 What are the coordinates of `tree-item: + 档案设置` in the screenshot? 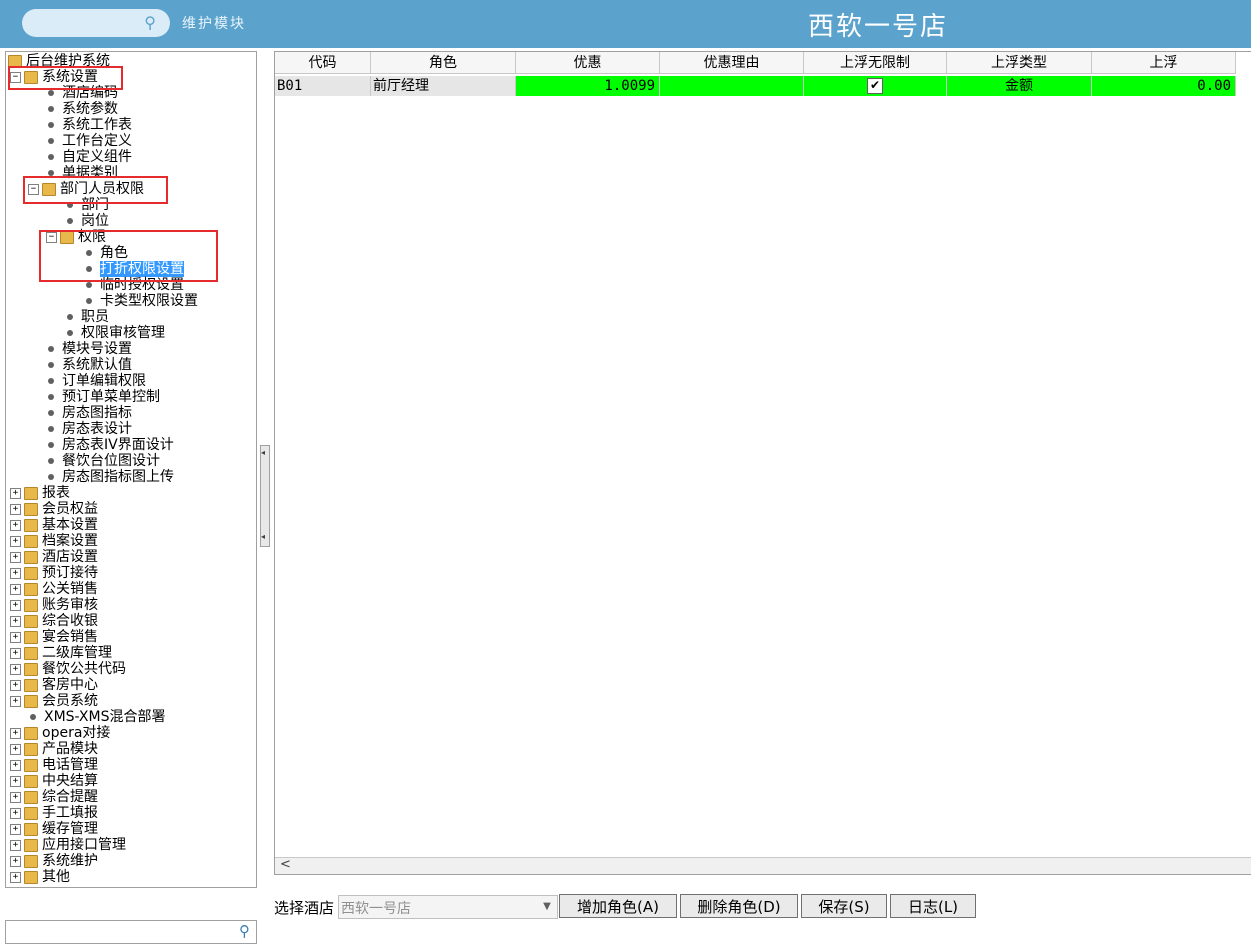 It's located at (54, 541).